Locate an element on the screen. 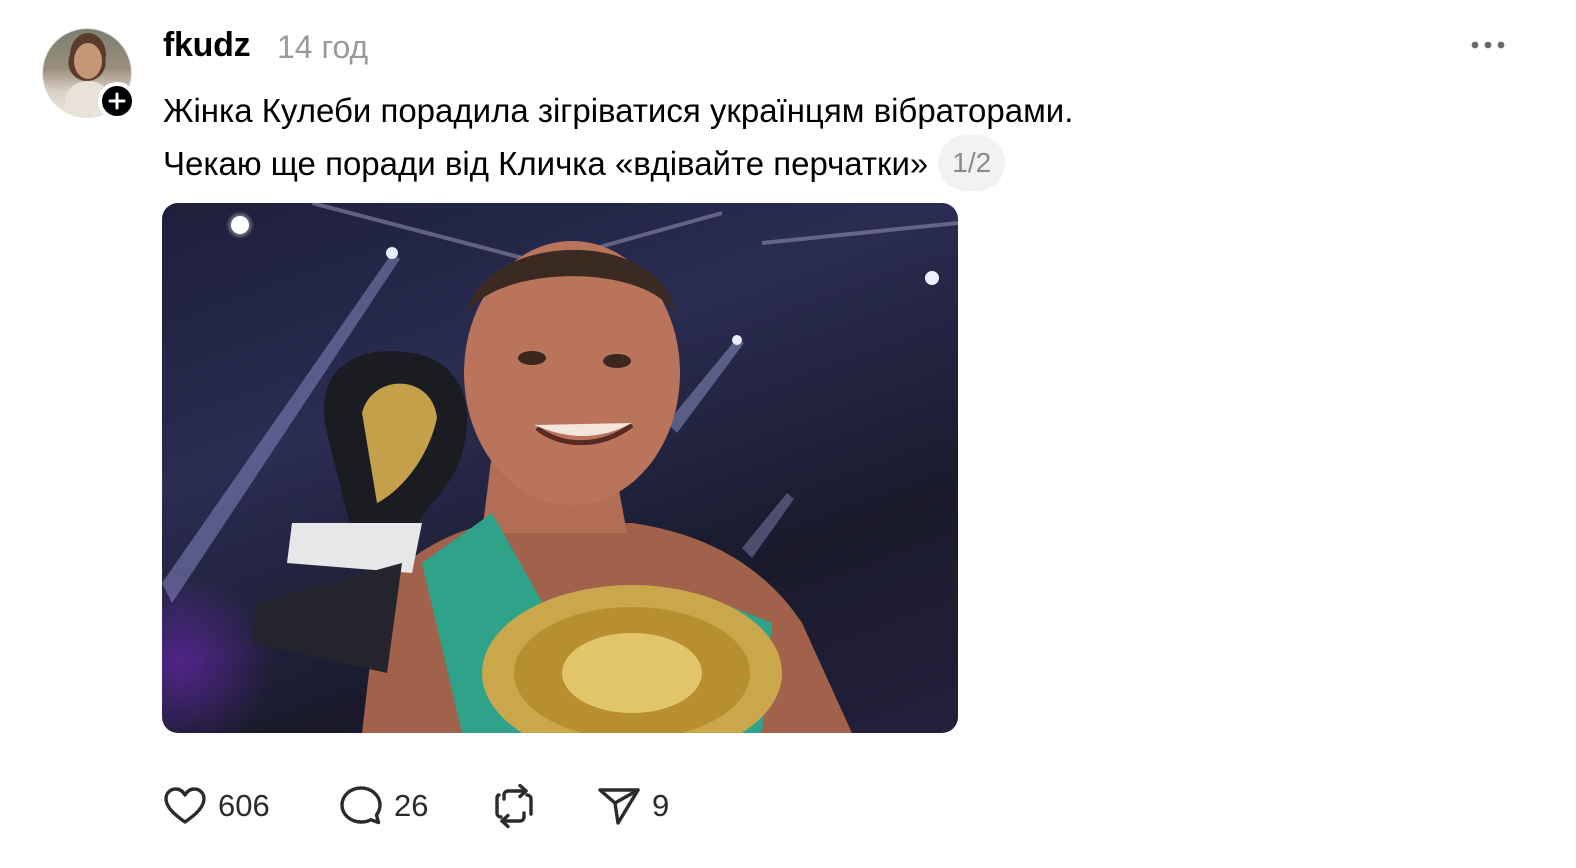 This screenshot has width=1576, height=868. repost-button is located at coordinates (514, 806).